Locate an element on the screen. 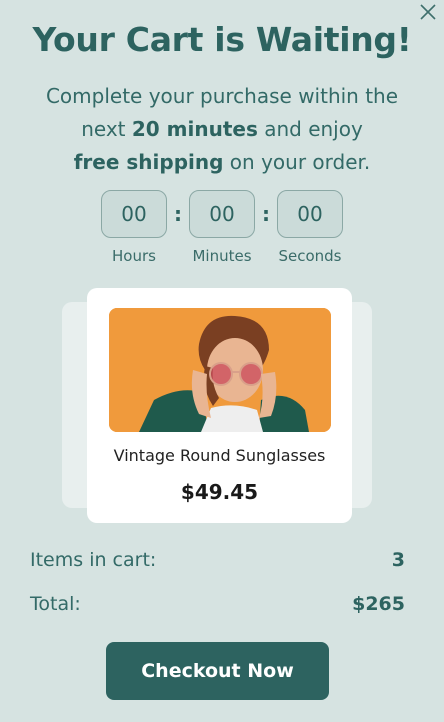 The height and width of the screenshot is (722, 444). product-photo-illustration is located at coordinates (220, 370).